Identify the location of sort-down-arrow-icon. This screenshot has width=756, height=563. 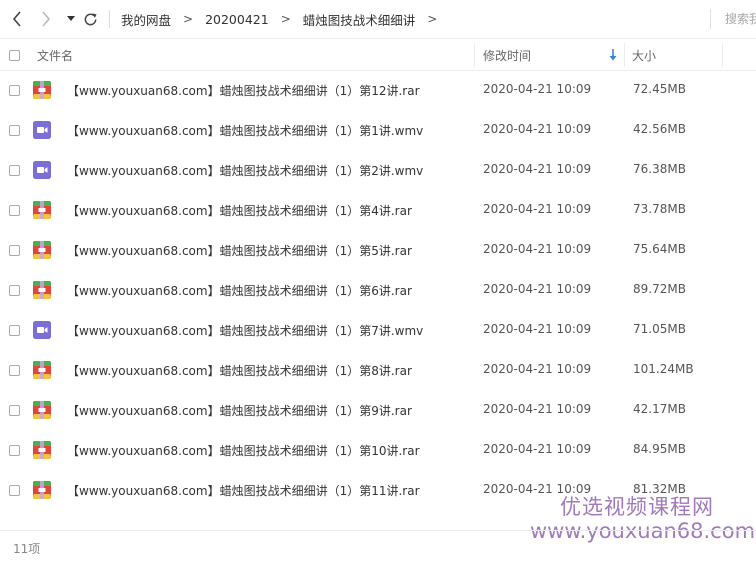
(613, 55).